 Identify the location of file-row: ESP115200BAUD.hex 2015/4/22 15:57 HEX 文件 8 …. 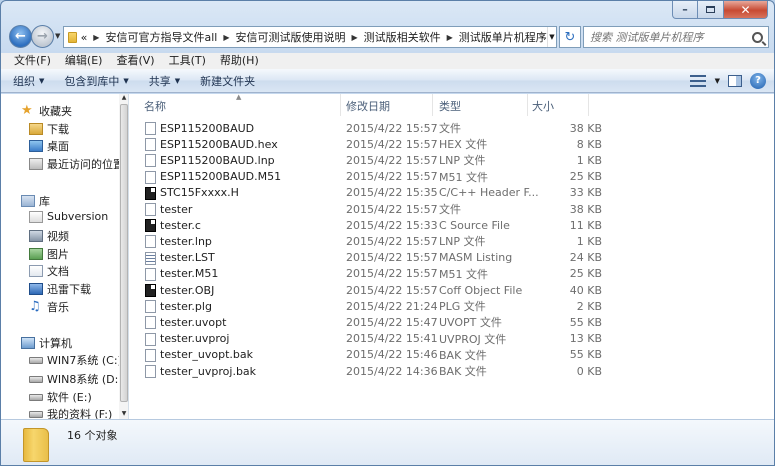
(367, 144).